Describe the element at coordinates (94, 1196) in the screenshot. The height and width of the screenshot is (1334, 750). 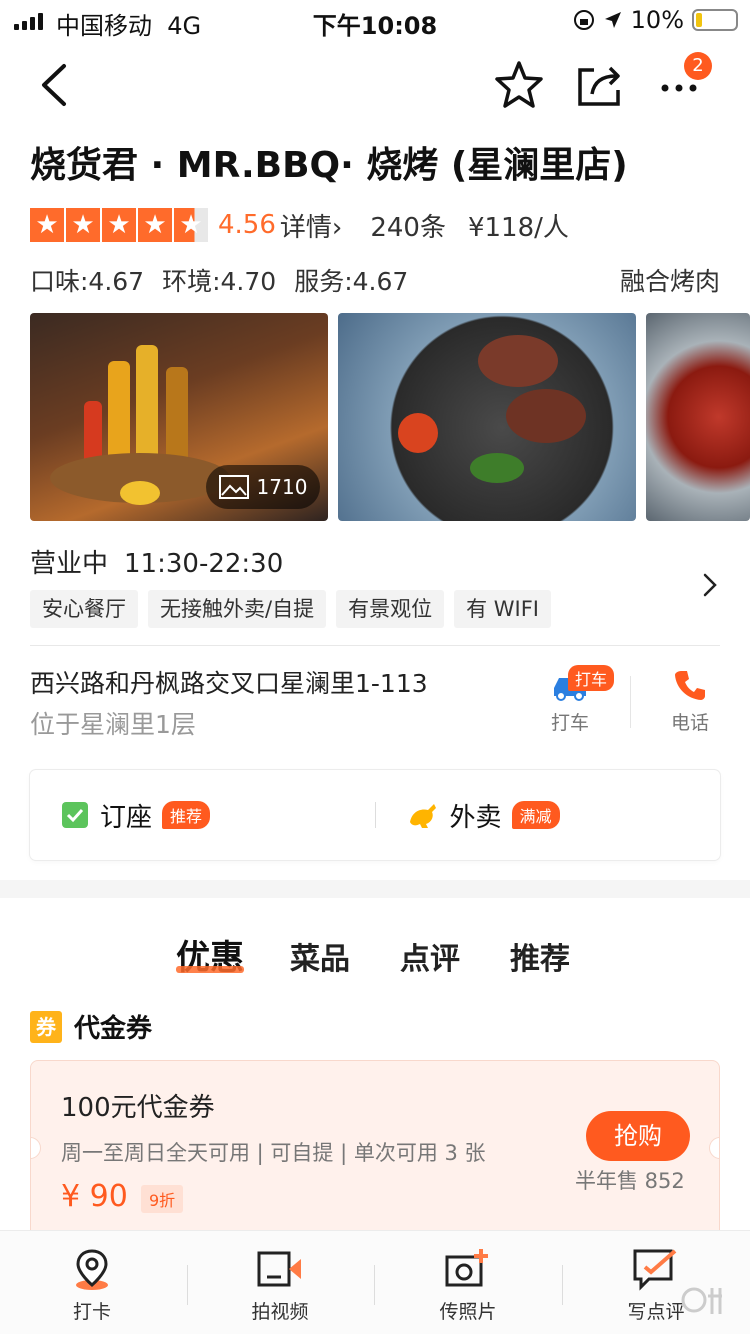
I see `voucher-price: ¥ 90` at that location.